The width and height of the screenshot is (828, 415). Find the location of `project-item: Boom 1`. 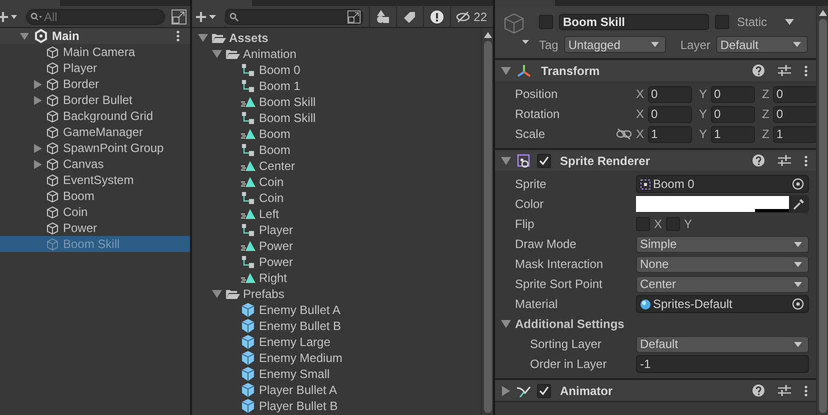

project-item: Boom 1 is located at coordinates (336, 86).